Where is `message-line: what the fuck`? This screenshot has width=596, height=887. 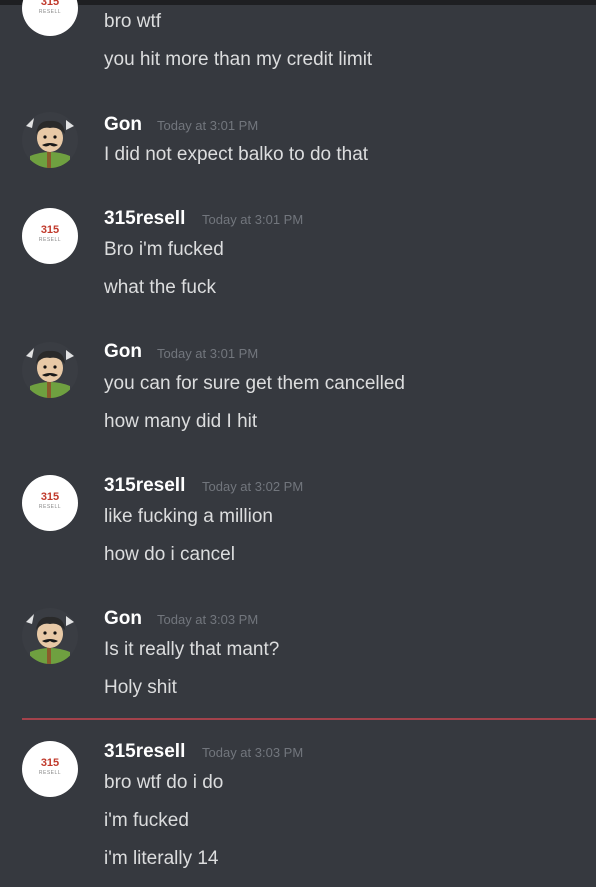 message-line: what the fuck is located at coordinates (160, 287).